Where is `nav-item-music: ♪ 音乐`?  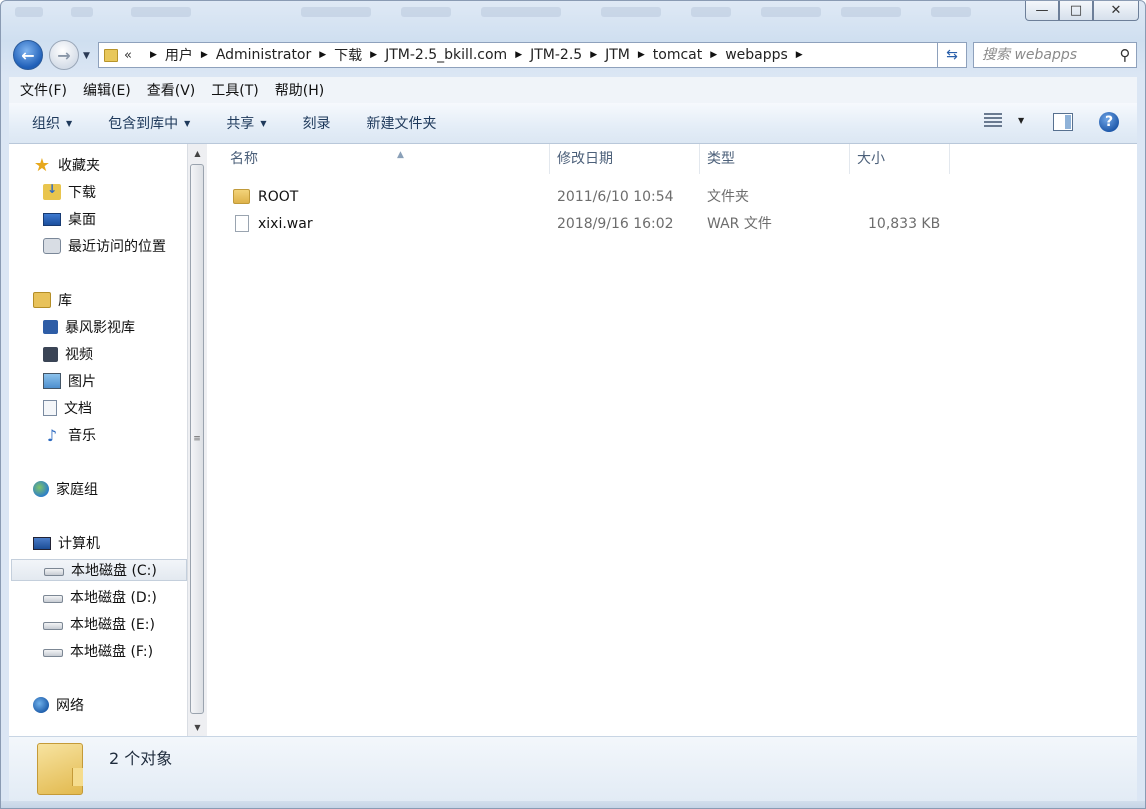 nav-item-music: ♪ 音乐 is located at coordinates (69, 435).